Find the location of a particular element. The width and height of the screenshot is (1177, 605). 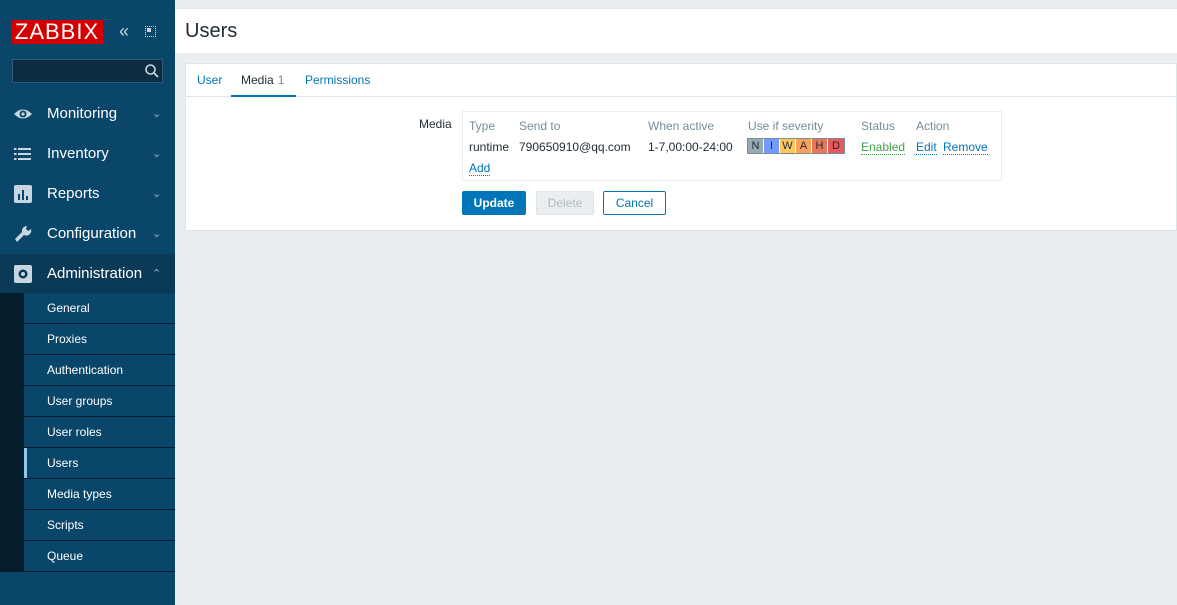

submenu-label: Queue is located at coordinates (65, 556).